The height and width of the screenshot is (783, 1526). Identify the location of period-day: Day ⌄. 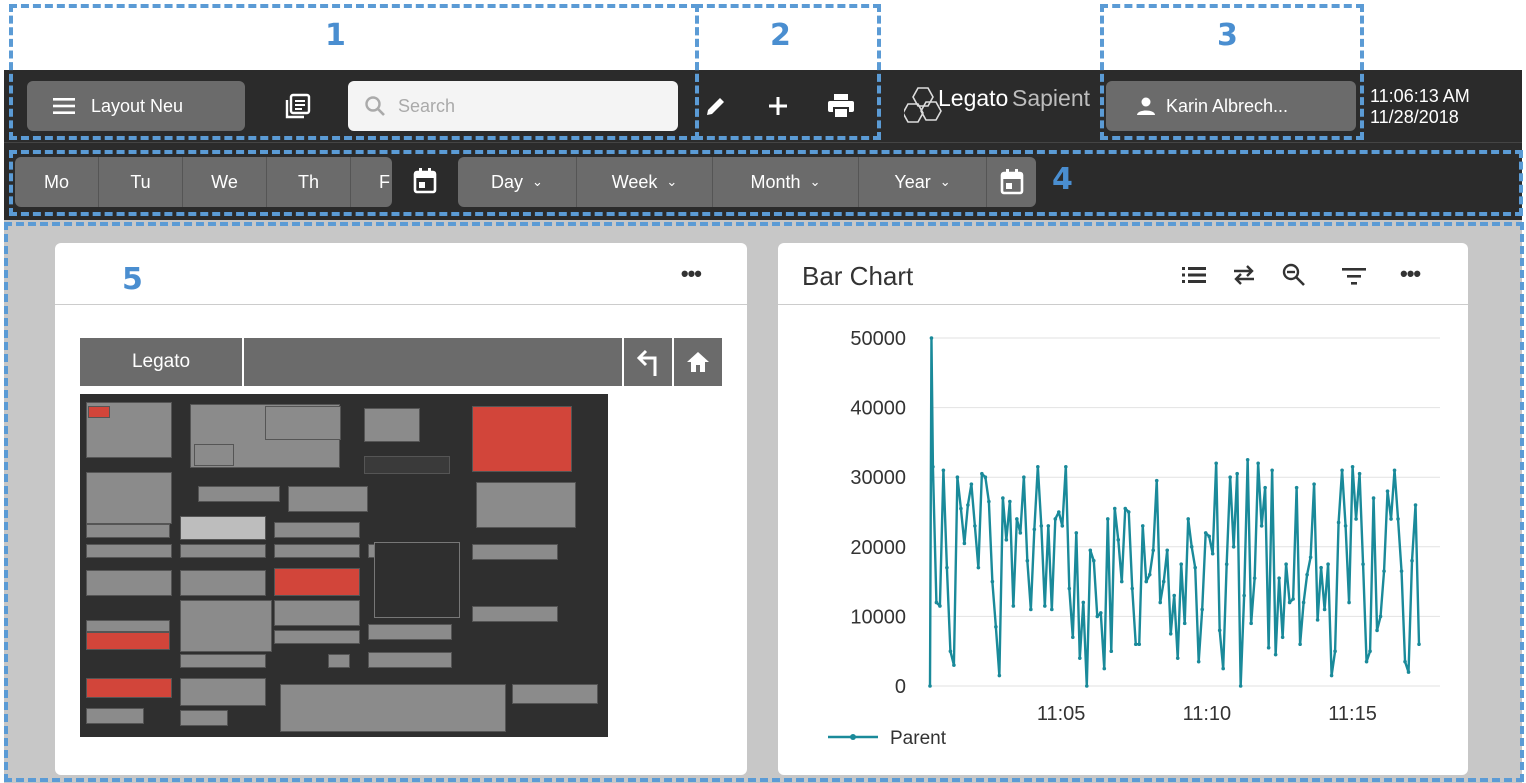
(517, 182).